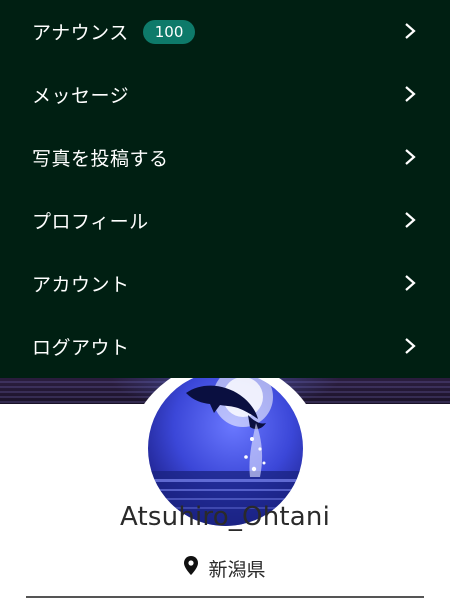 This screenshot has width=450, height=600. Describe the element at coordinates (90, 222) in the screenshot. I see `menu-item-label: プロフィール` at that location.